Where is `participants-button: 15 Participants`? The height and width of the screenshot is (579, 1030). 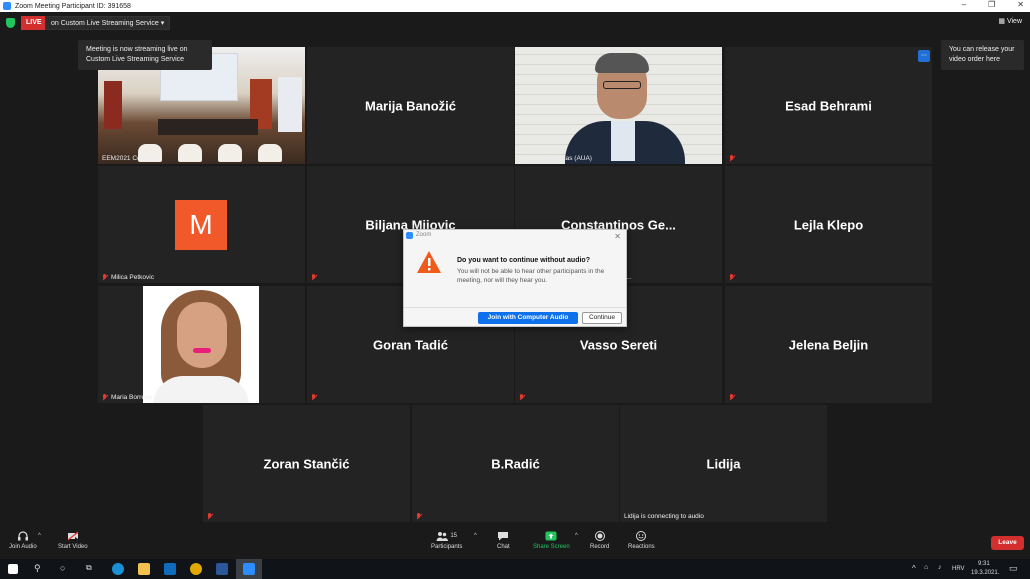 participants-button: 15 Participants is located at coordinates (446, 540).